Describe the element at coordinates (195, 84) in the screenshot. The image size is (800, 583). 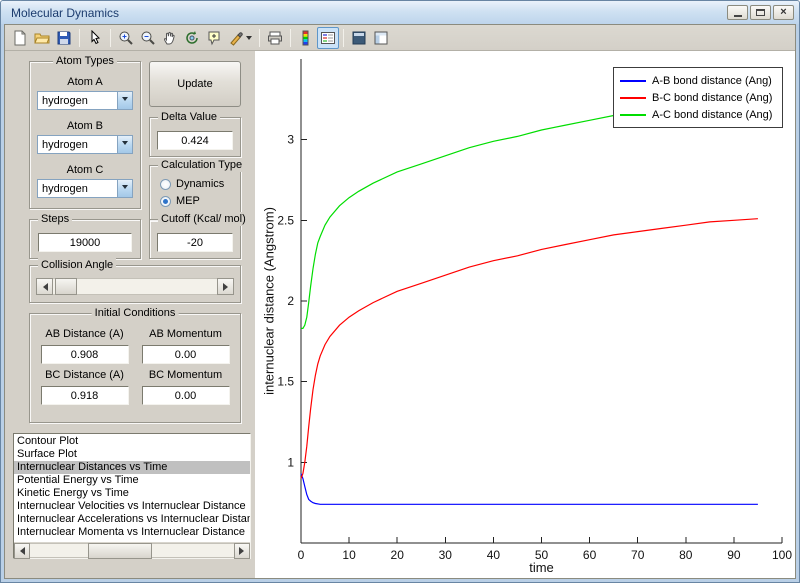
I see `update-button: Update` at that location.